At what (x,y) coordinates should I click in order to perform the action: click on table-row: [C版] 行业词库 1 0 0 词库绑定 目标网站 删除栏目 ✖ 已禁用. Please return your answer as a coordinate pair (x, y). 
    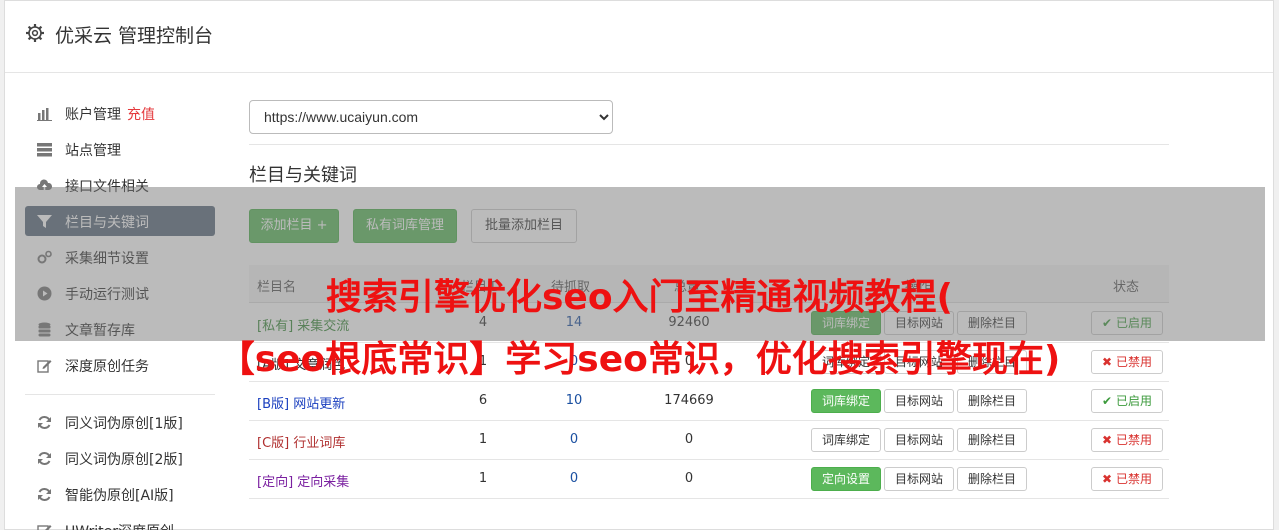
    Looking at the image, I should click on (709, 440).